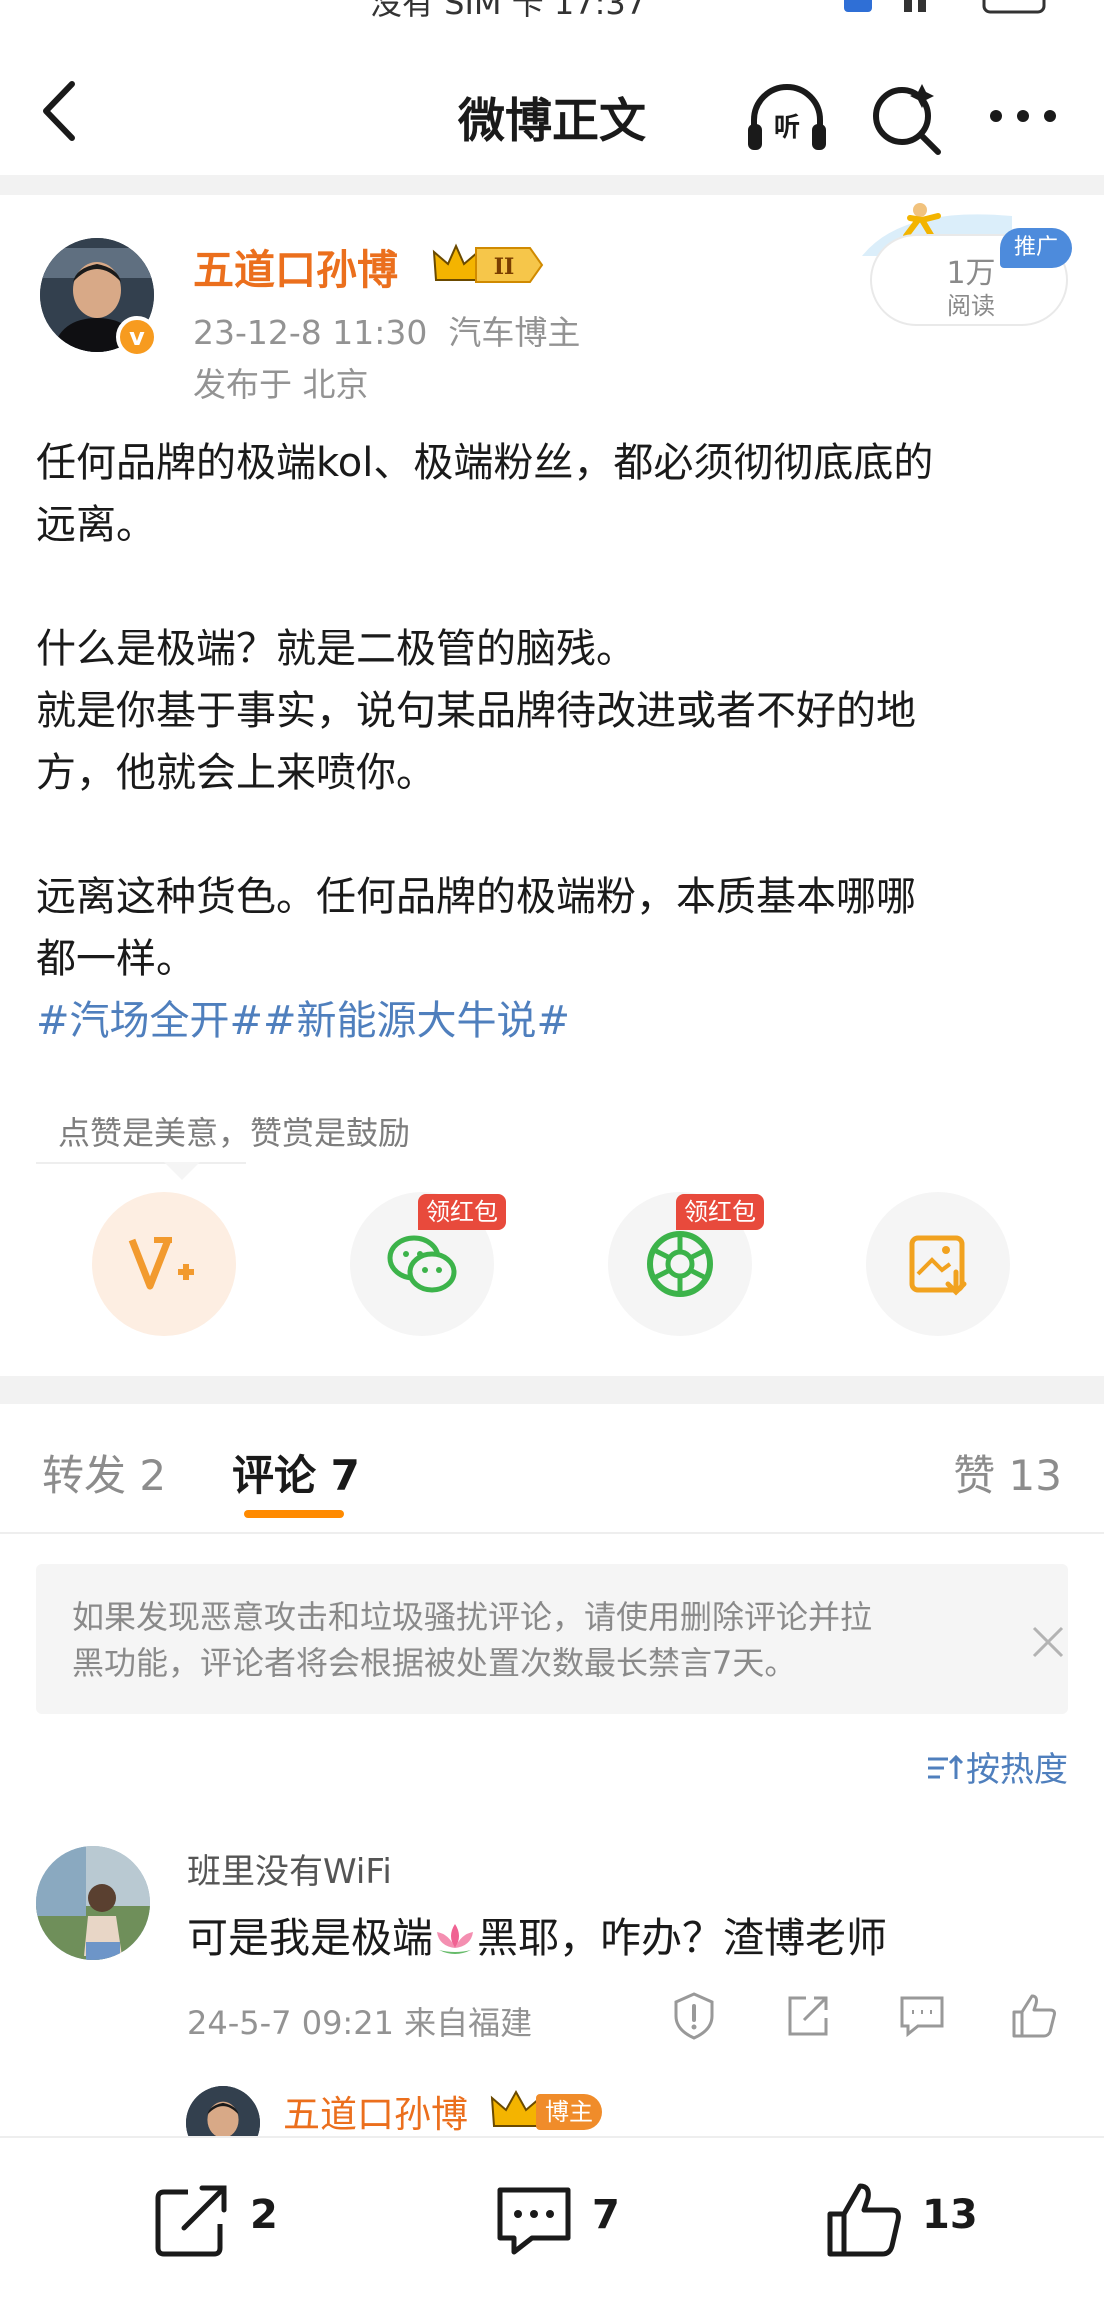 The width and height of the screenshot is (1104, 2300). Describe the element at coordinates (864, 2220) in the screenshot. I see `like-thumb-icon` at that location.